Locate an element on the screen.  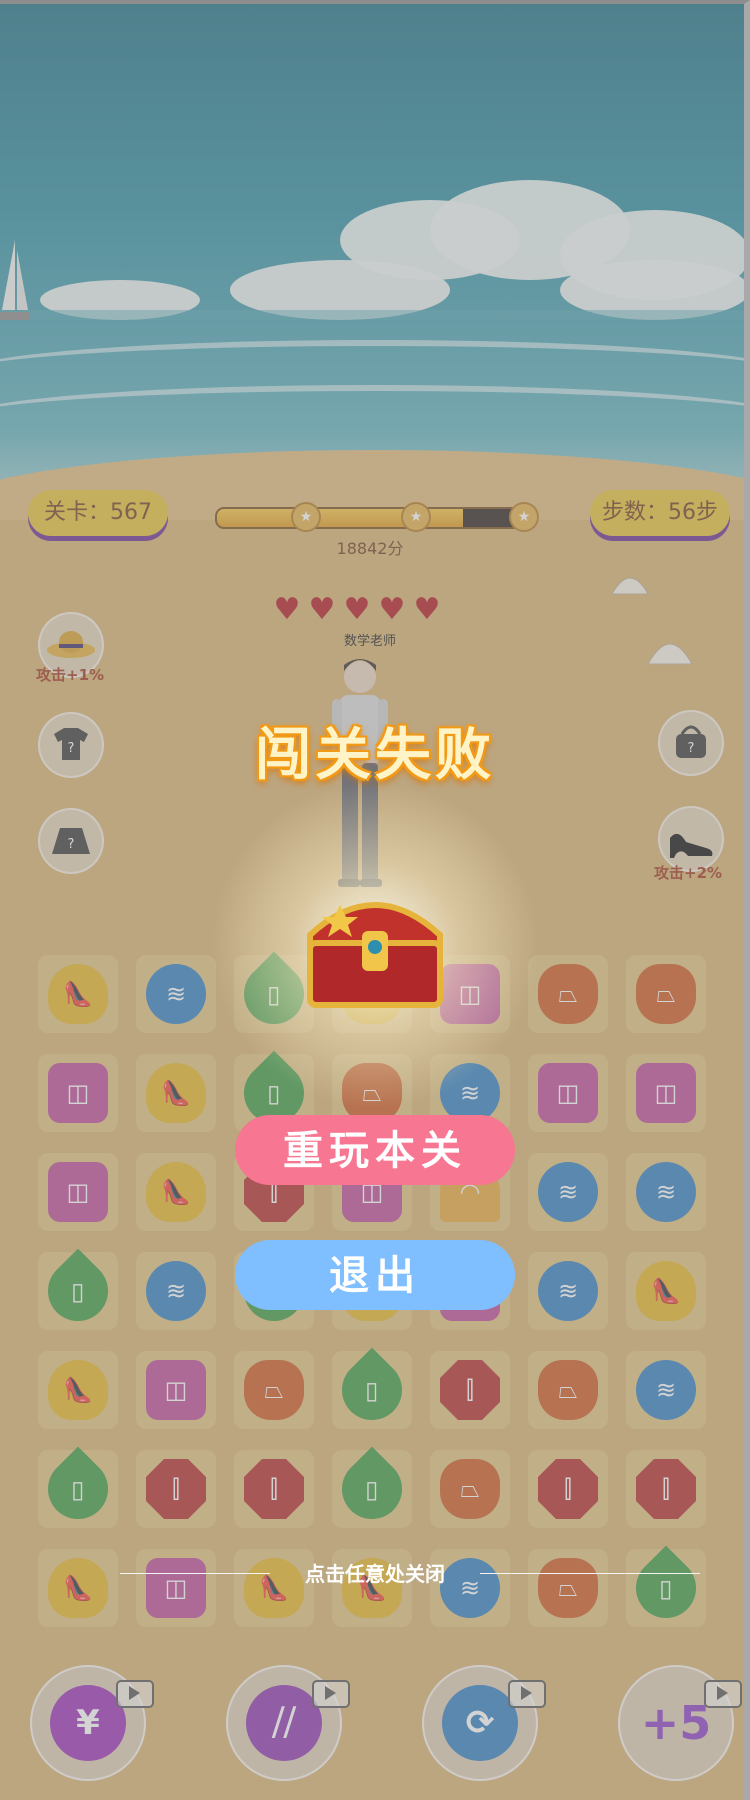
dialog-title: 闯关失败 is located at coordinates (375, 755).